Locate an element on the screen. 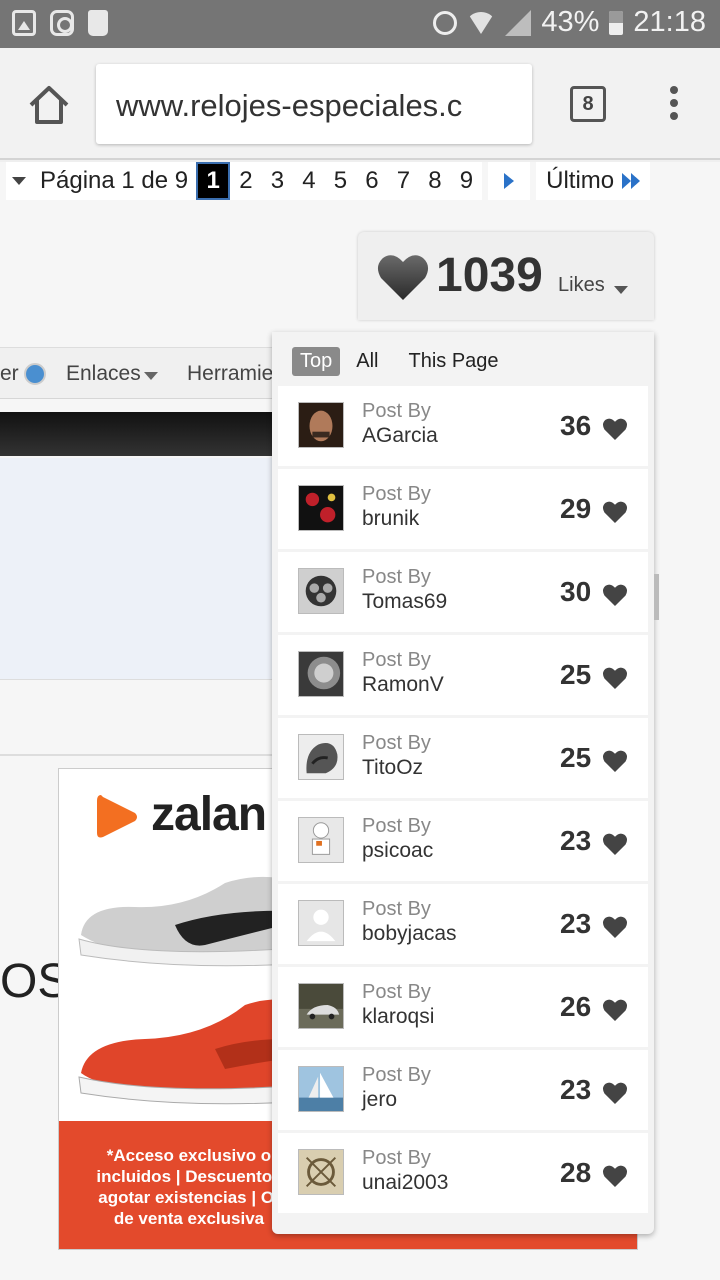 The height and width of the screenshot is (1280, 720). like-count: 30 is located at coordinates (576, 591).